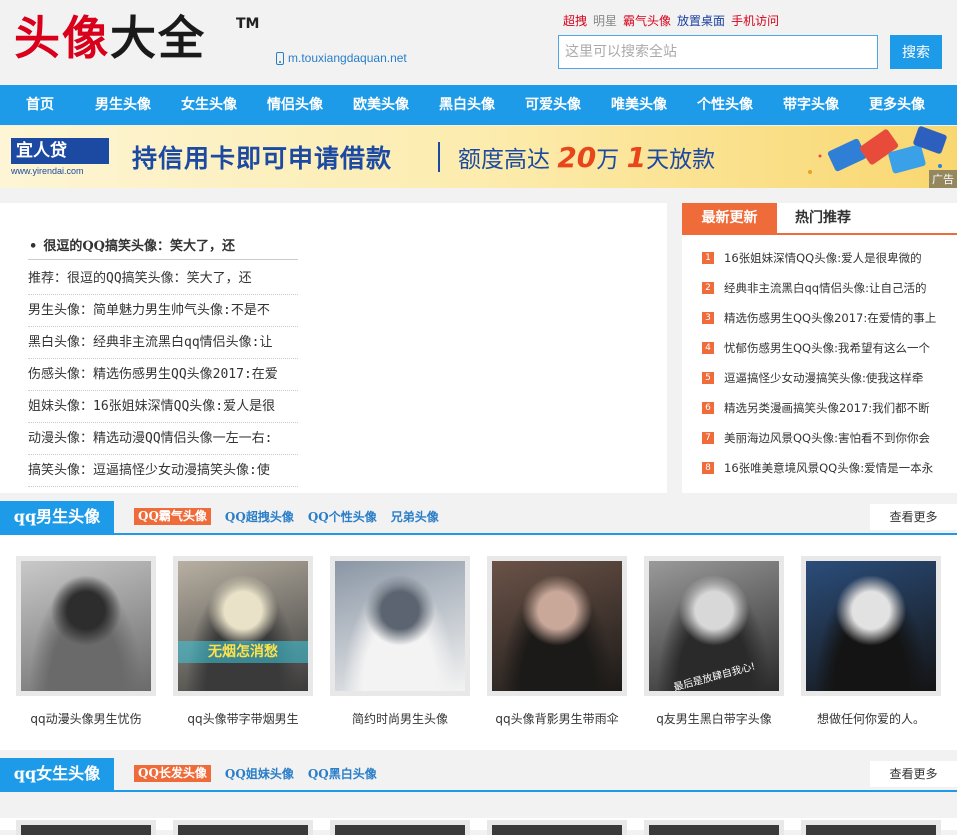  Describe the element at coordinates (943, 179) in the screenshot. I see `ad-label: 广告` at that location.